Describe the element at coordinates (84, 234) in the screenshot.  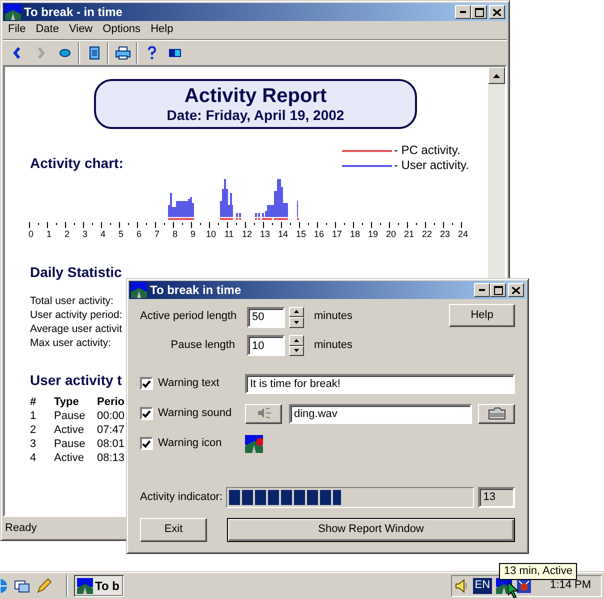
I see `axis-label: 3` at that location.